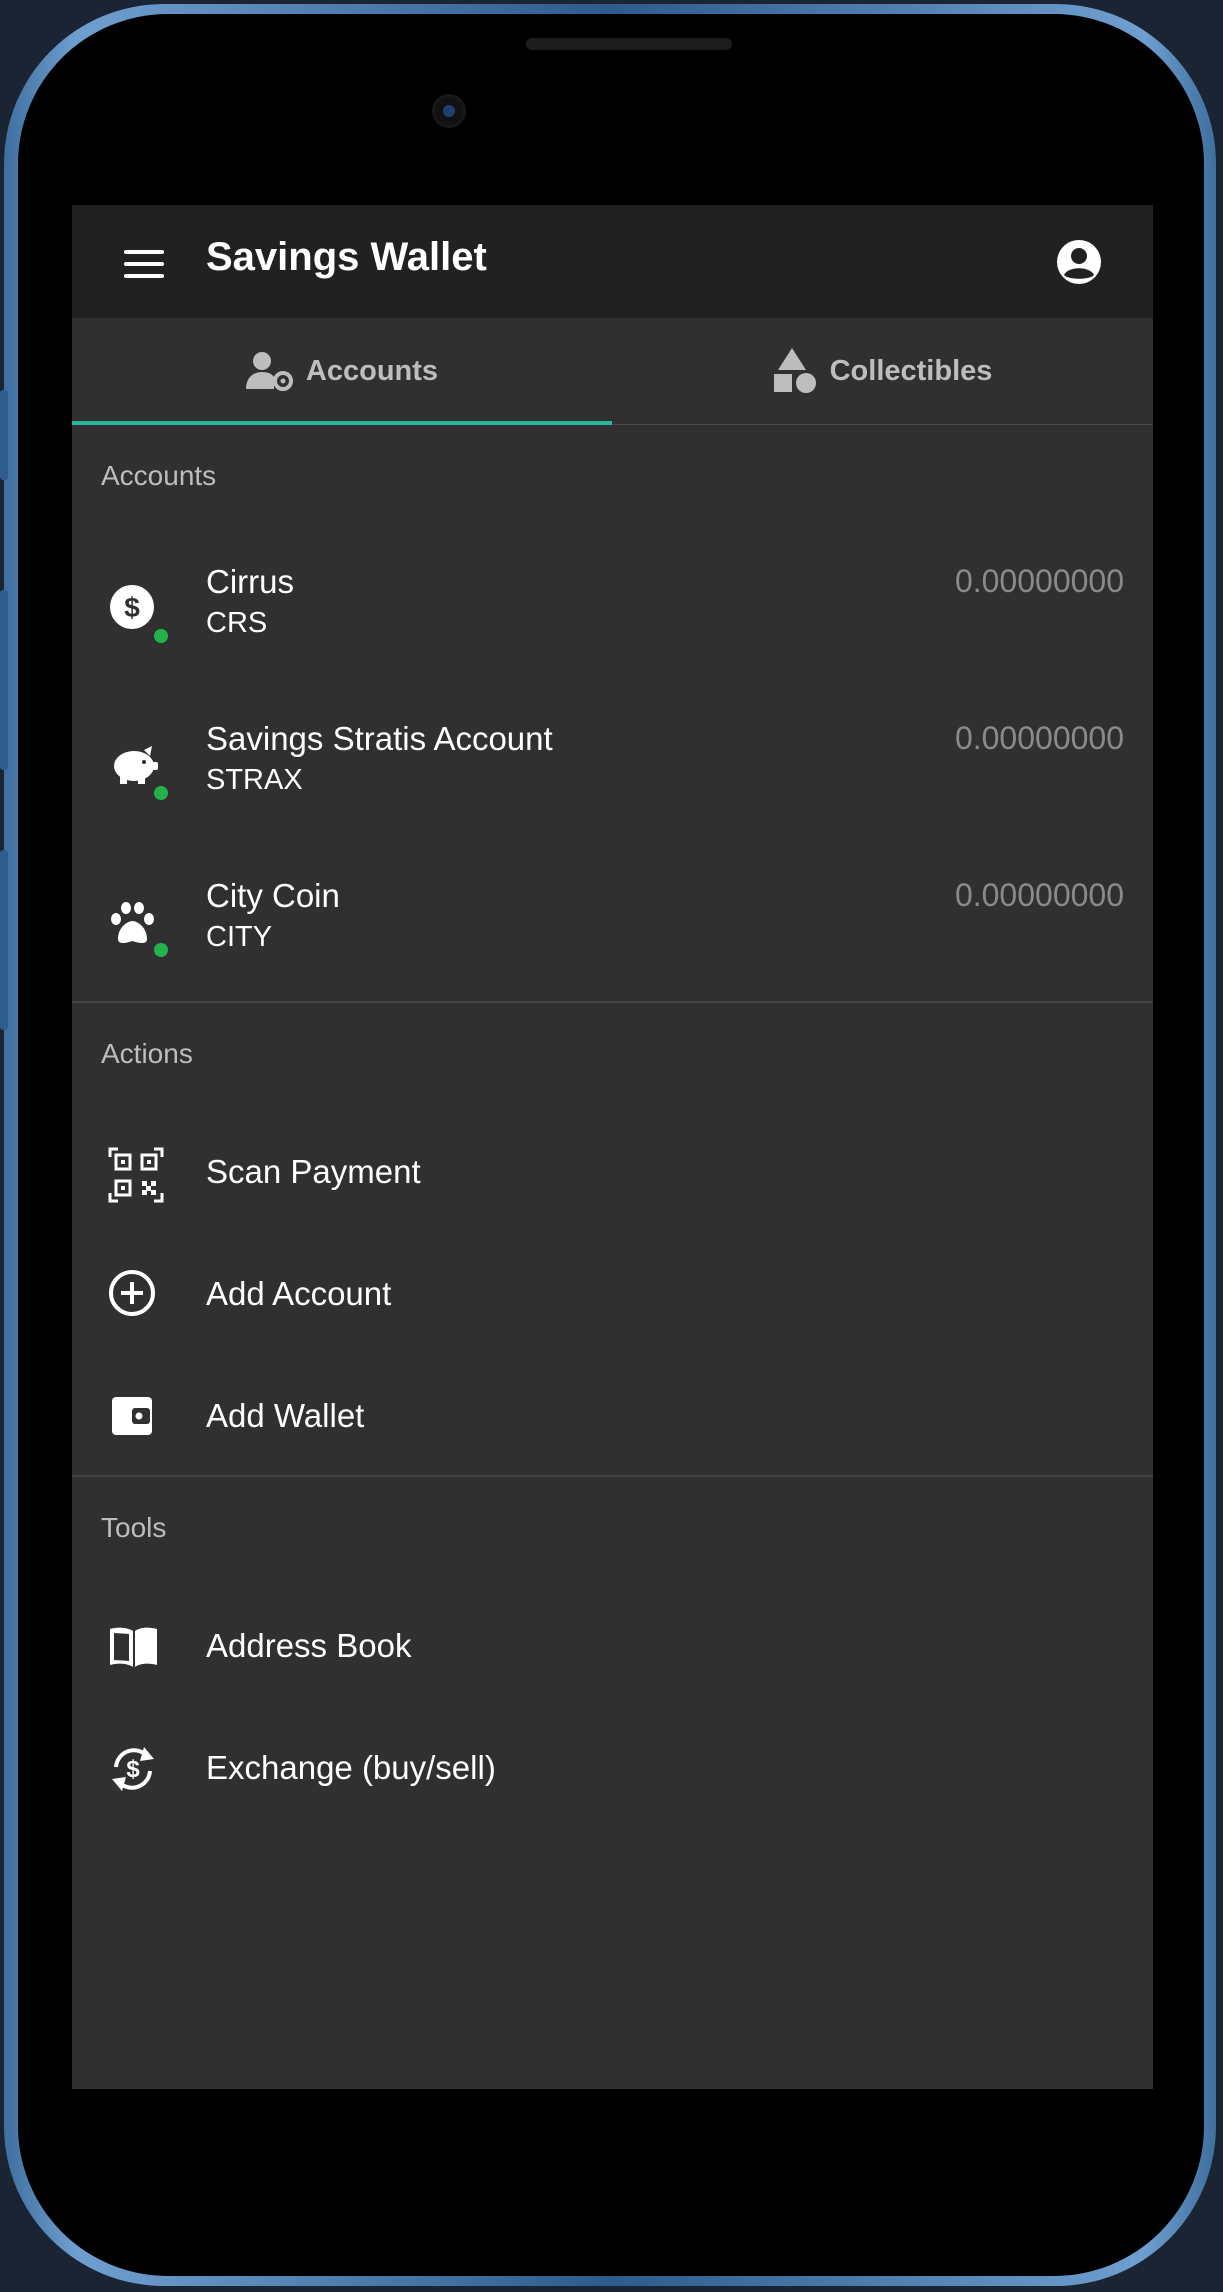 This screenshot has width=1223, height=2292. Describe the element at coordinates (911, 370) in the screenshot. I see `tab-collectibles-label: Collectibles` at that location.